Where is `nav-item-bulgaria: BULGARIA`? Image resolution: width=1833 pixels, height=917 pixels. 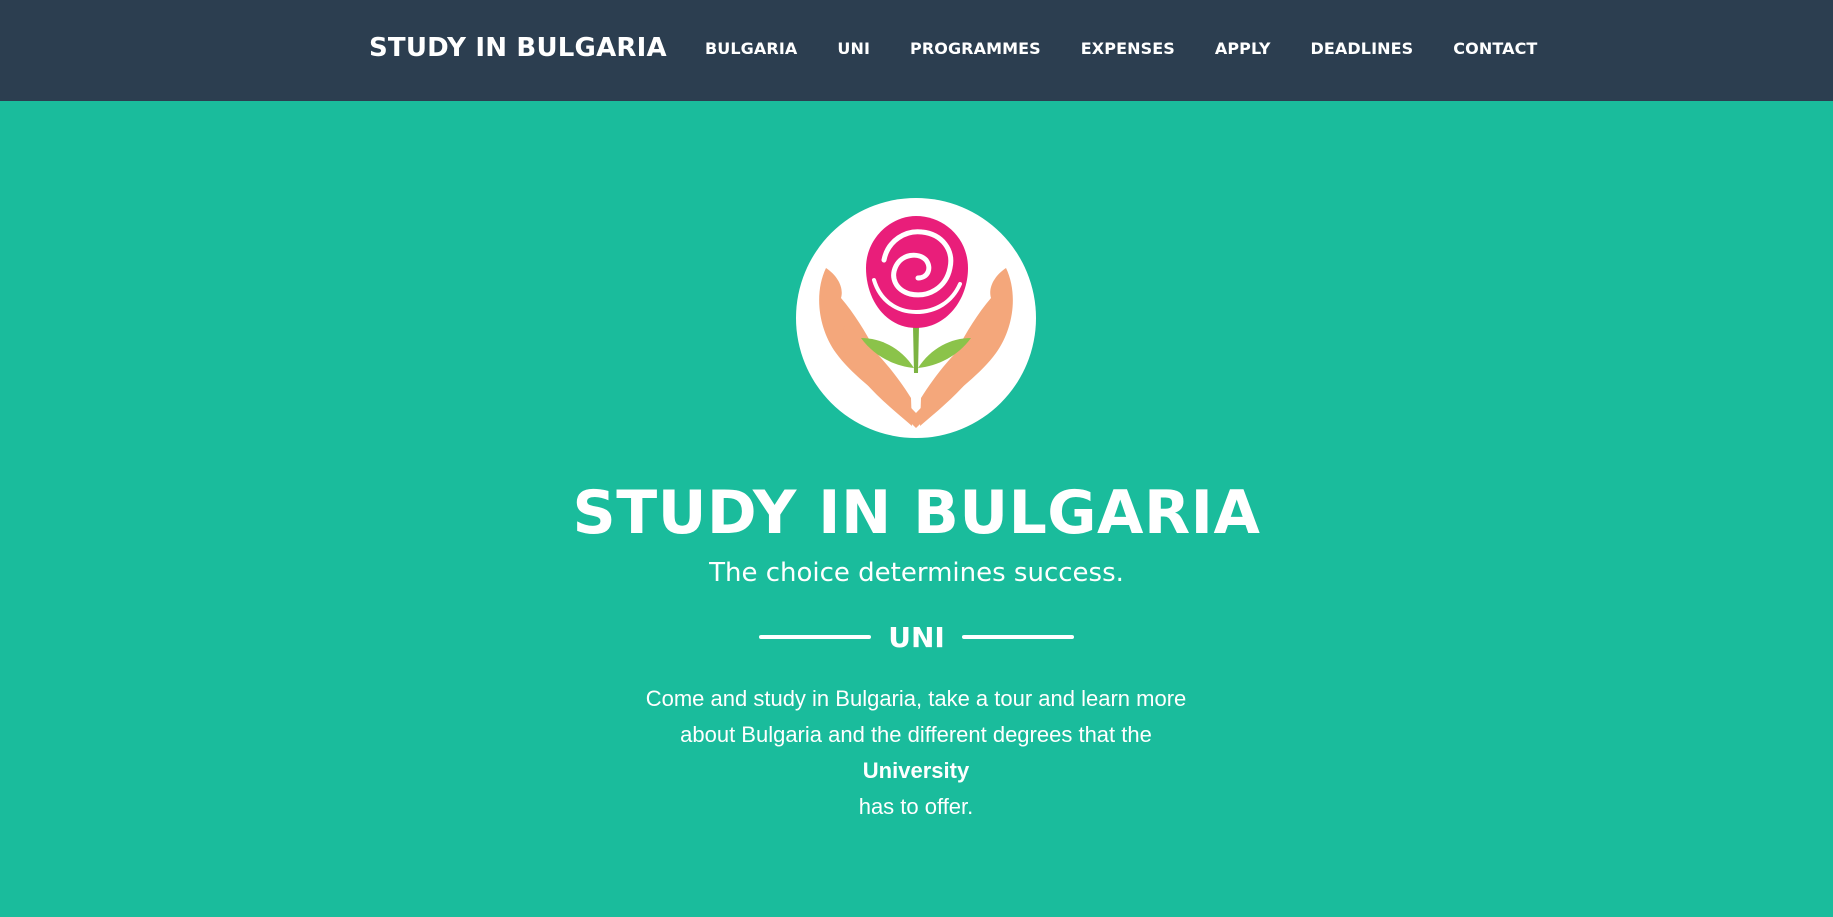
nav-item-bulgaria: BULGARIA is located at coordinates (751, 49).